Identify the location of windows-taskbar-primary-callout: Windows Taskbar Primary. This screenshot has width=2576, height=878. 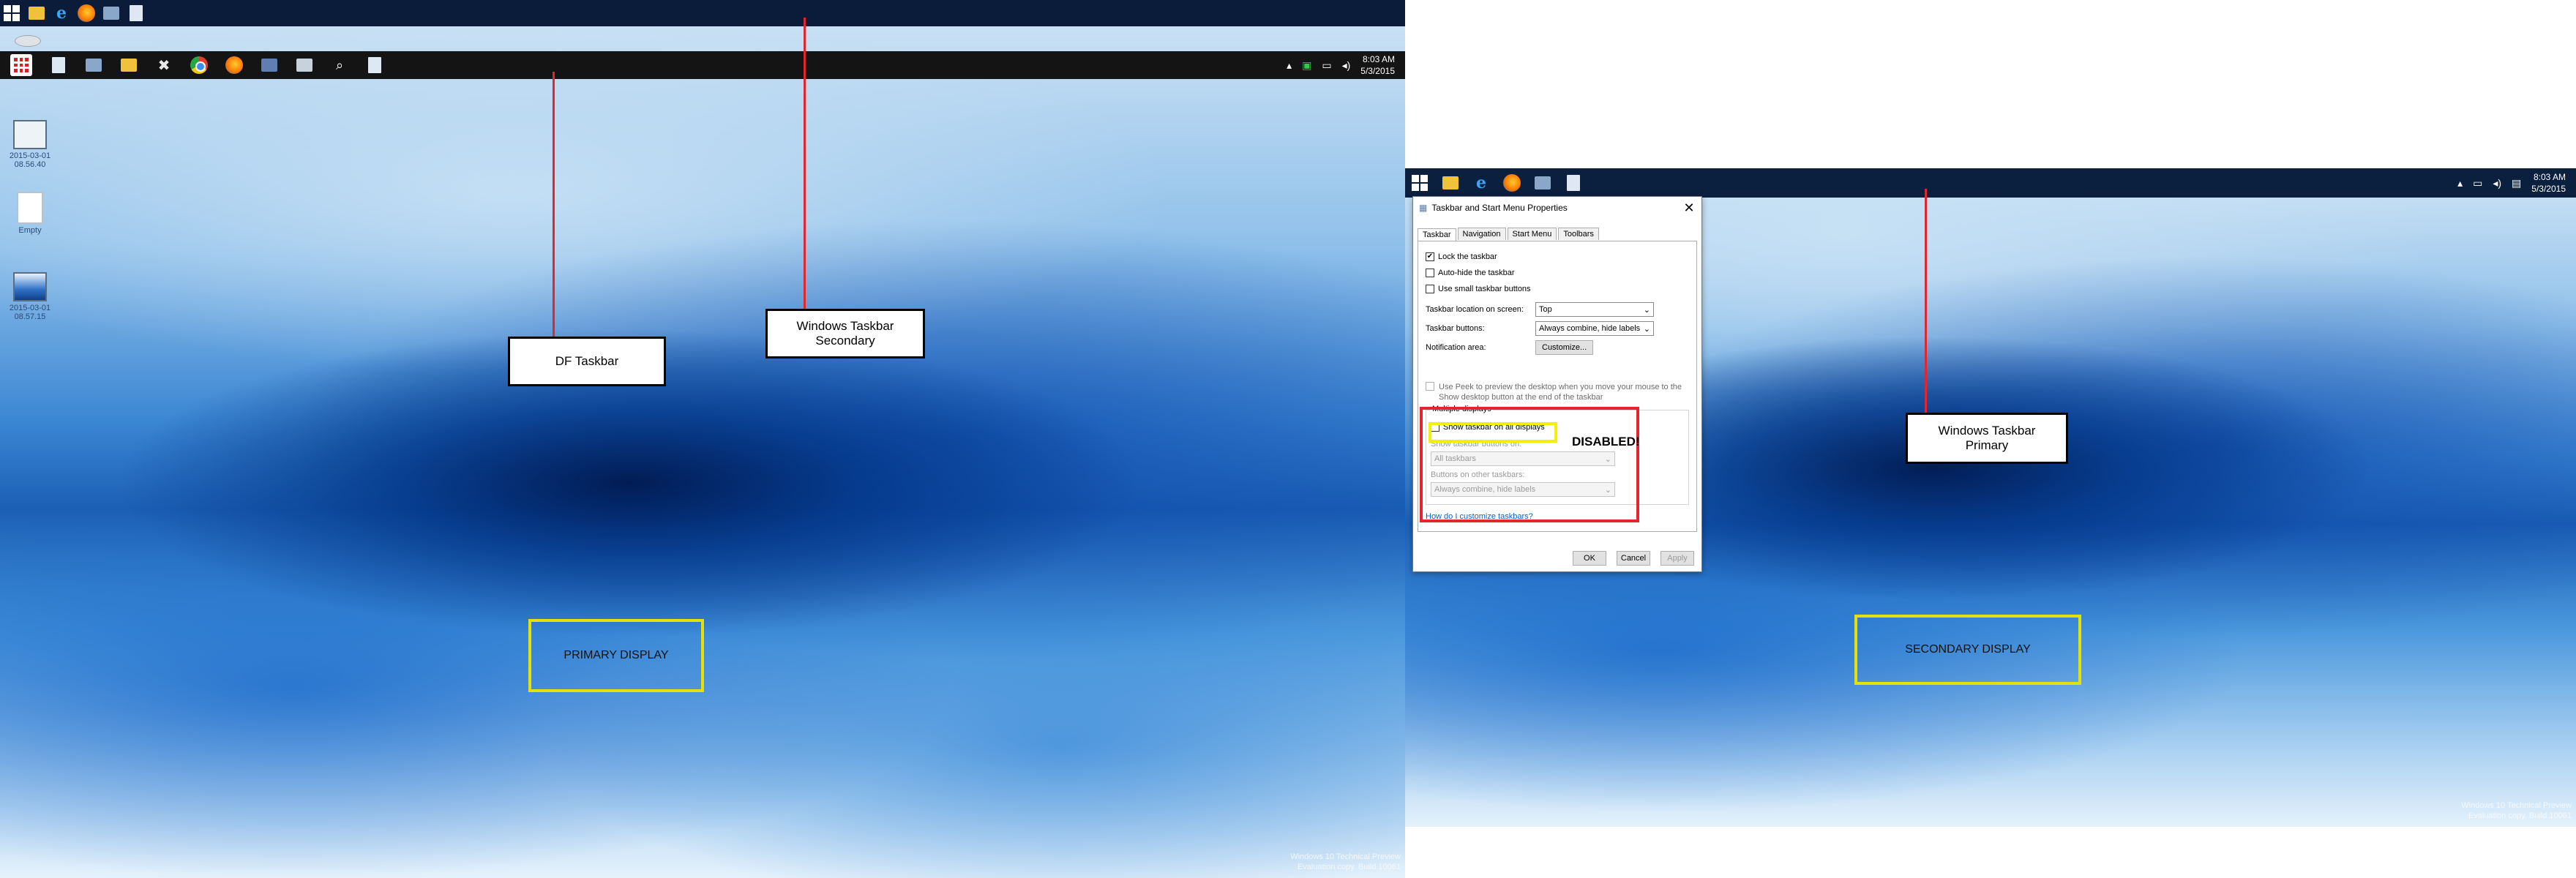
(1987, 438).